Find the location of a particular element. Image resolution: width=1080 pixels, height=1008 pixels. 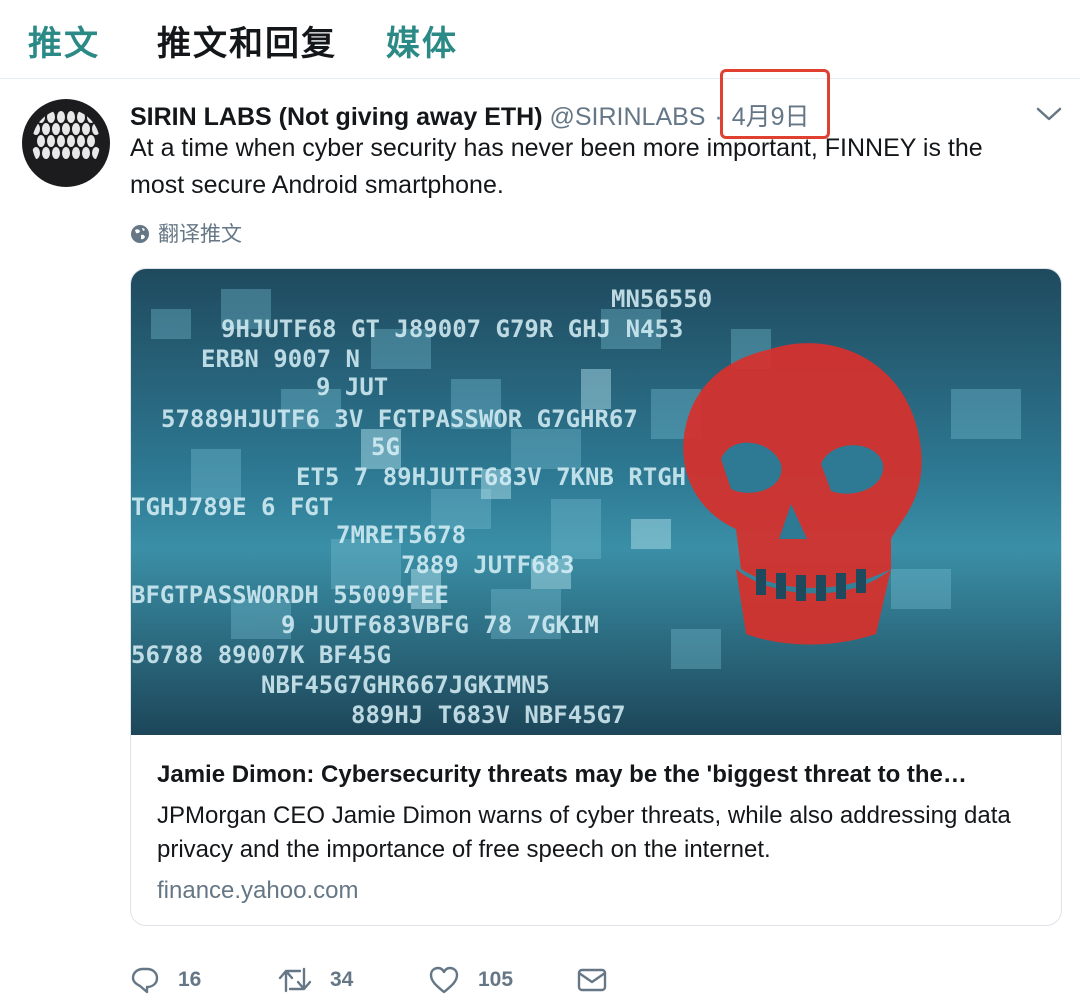

card-domain: finance.yahoo.com is located at coordinates (258, 890).